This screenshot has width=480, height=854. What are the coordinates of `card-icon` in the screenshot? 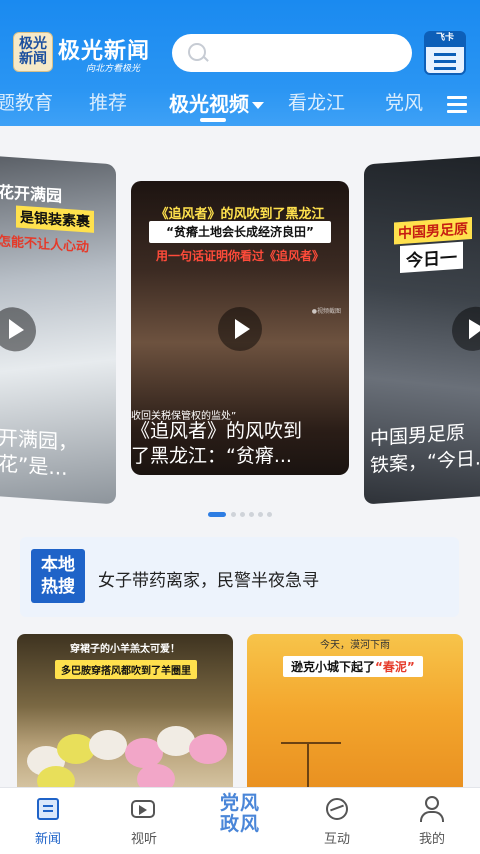 It's located at (445, 60).